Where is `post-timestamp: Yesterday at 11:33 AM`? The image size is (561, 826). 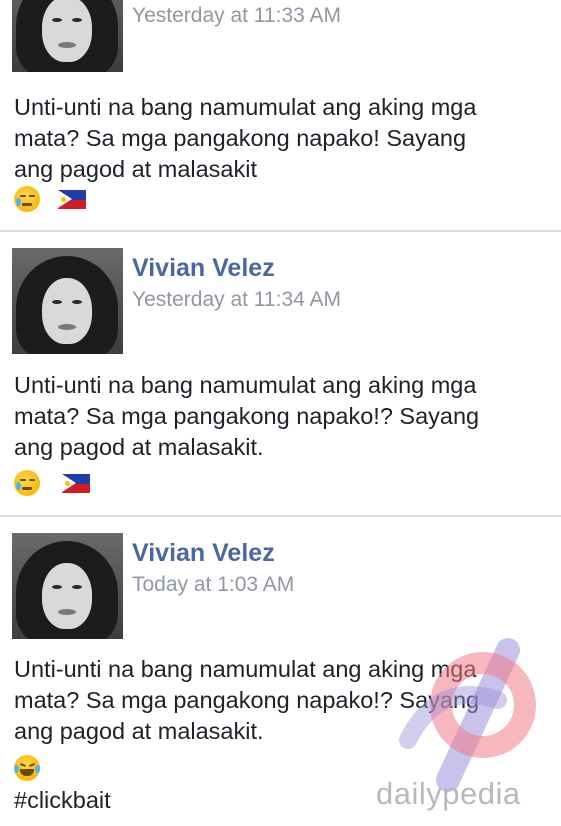 post-timestamp: Yesterday at 11:33 AM is located at coordinates (236, 16).